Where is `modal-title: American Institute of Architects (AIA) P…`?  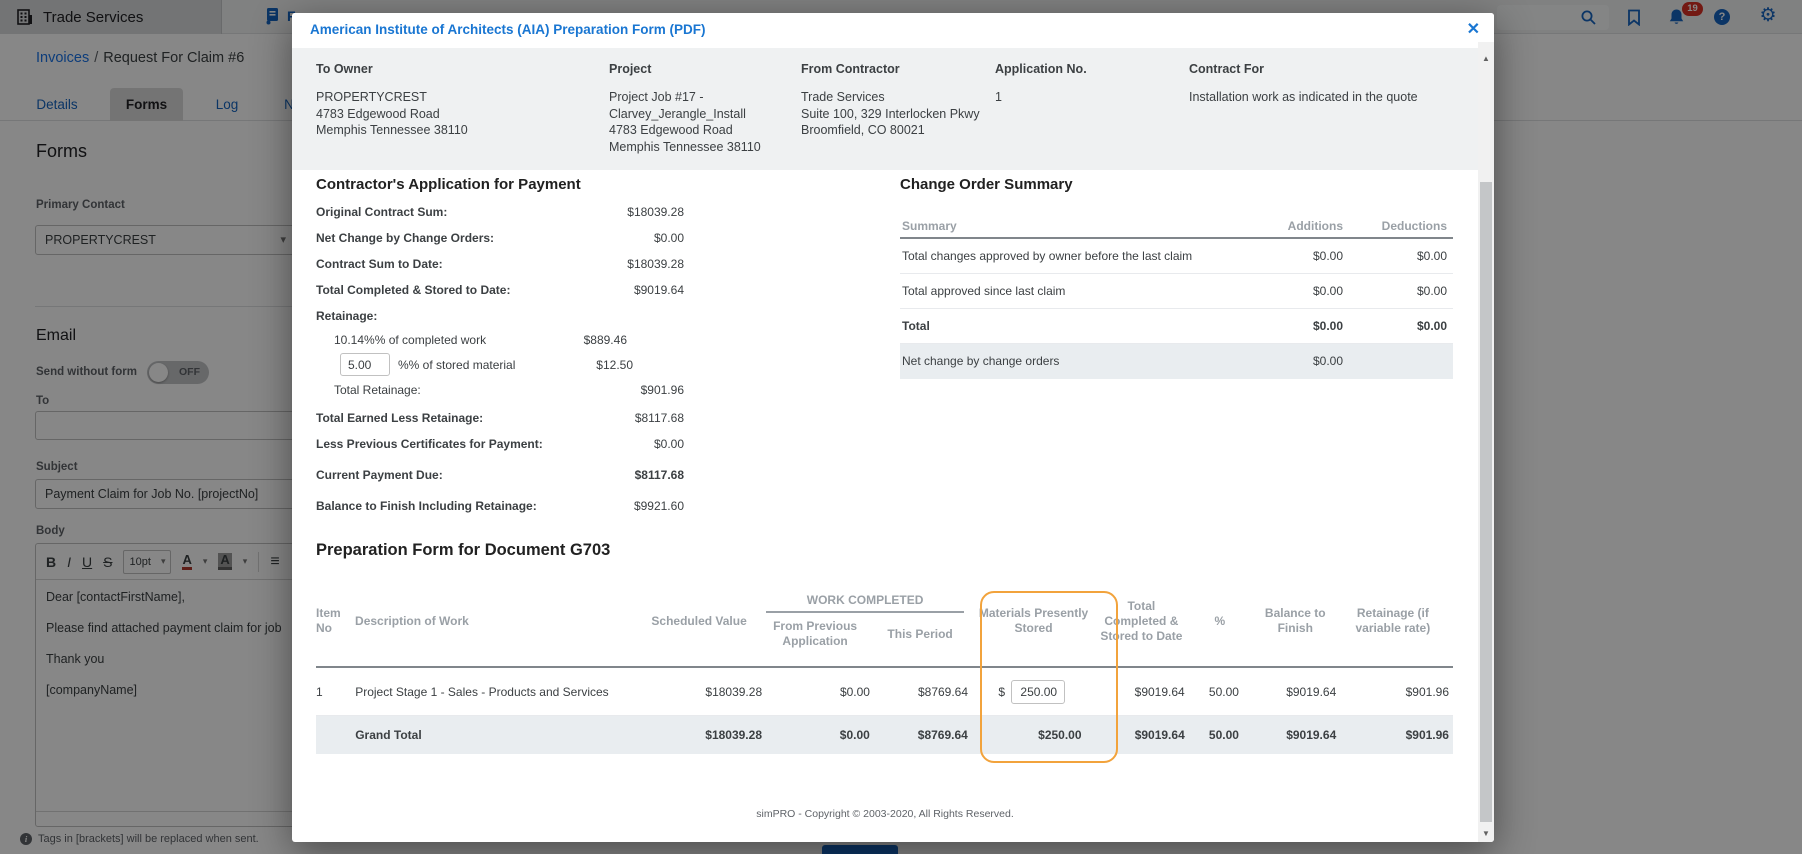
modal-title: American Institute of Architects (AIA) P… is located at coordinates (508, 29).